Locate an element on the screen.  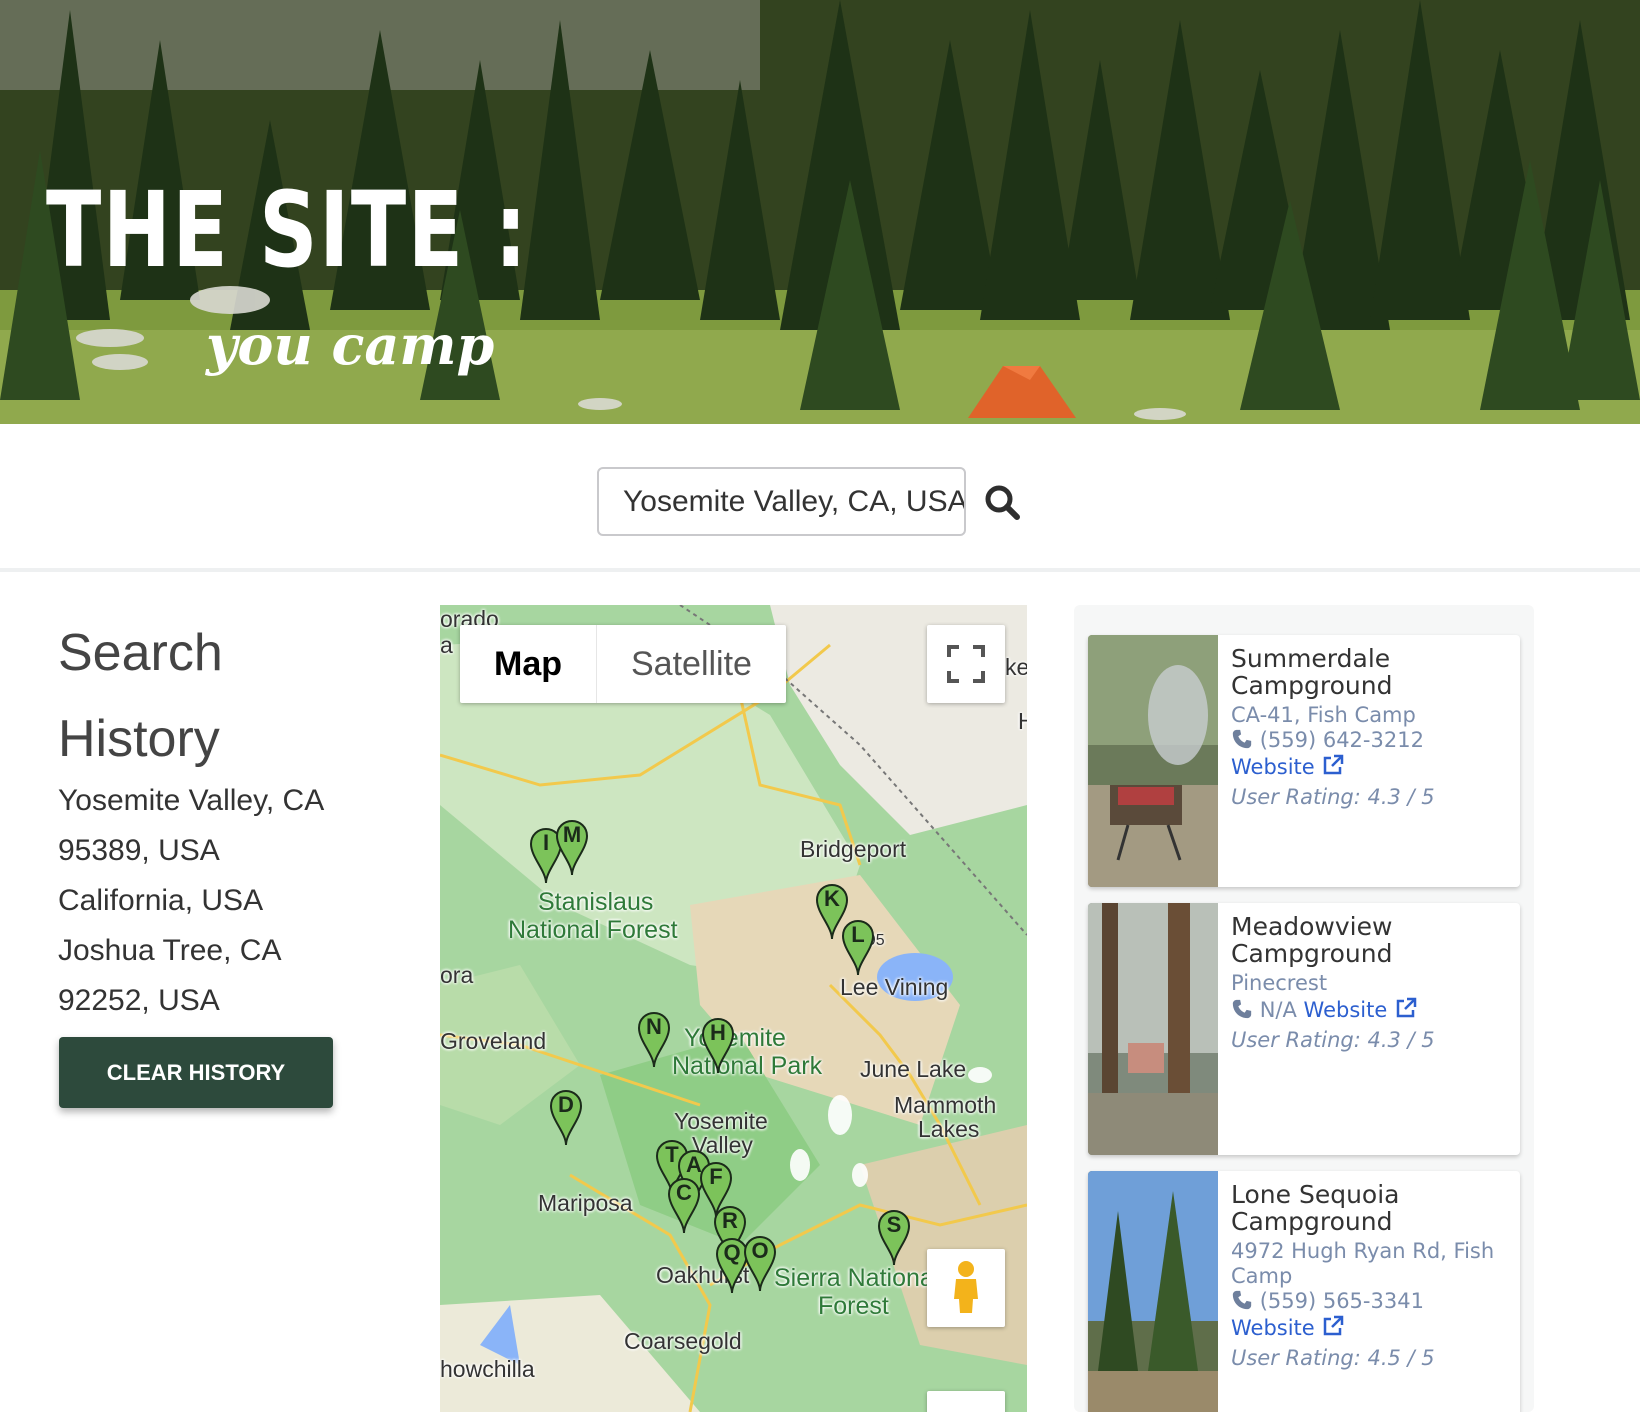
map-marker-label: K is located at coordinates (832, 898).